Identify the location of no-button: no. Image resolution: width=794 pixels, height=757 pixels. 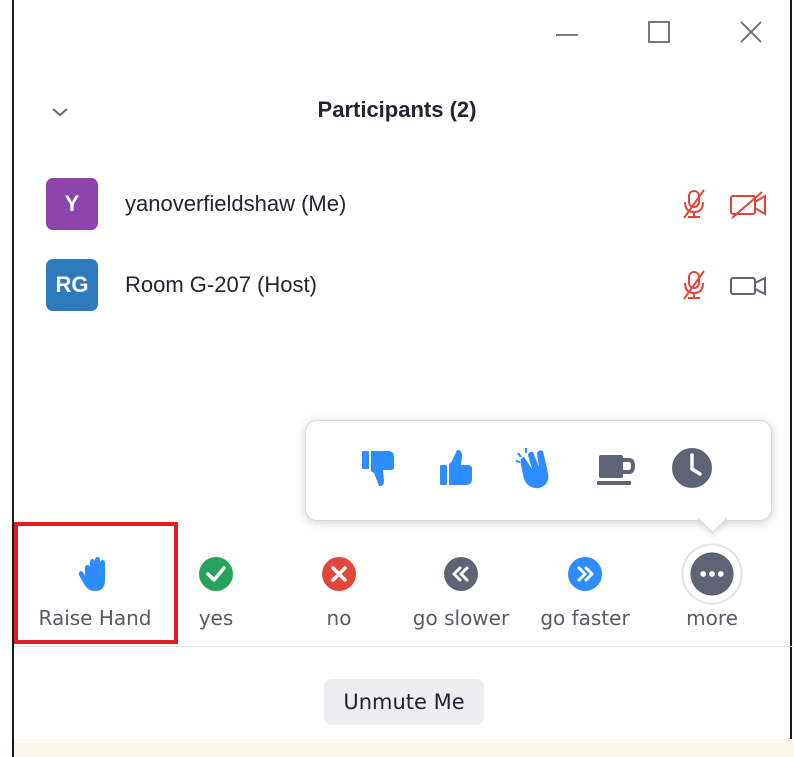
(339, 594).